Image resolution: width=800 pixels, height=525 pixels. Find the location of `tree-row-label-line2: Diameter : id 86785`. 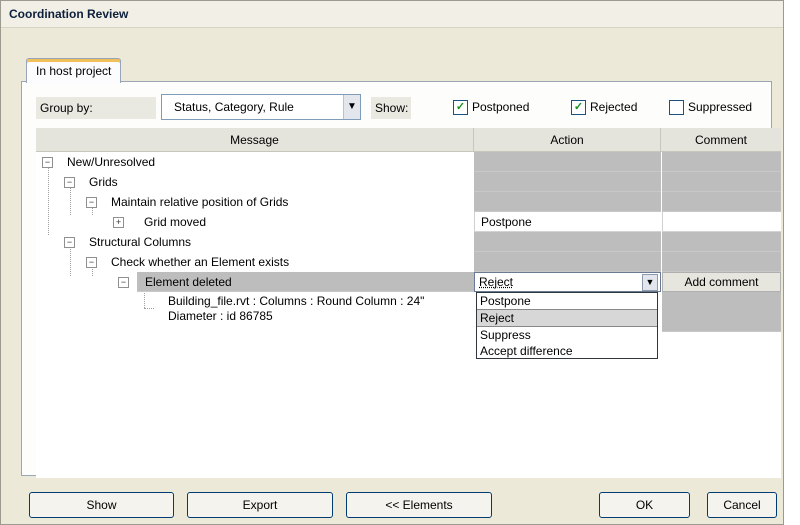

tree-row-label-line2: Diameter : id 86785 is located at coordinates (220, 316).